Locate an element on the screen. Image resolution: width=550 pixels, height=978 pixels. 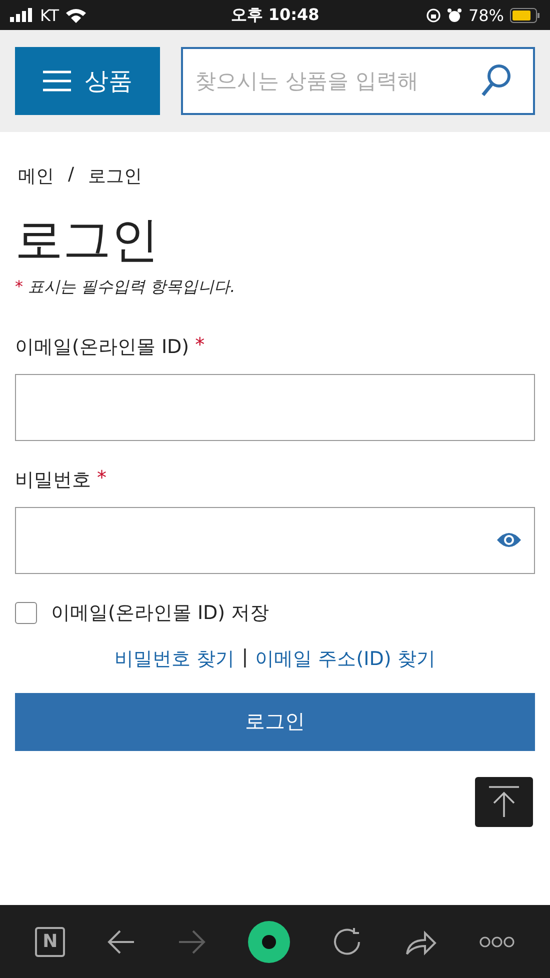
menu-icon is located at coordinates (56, 81).